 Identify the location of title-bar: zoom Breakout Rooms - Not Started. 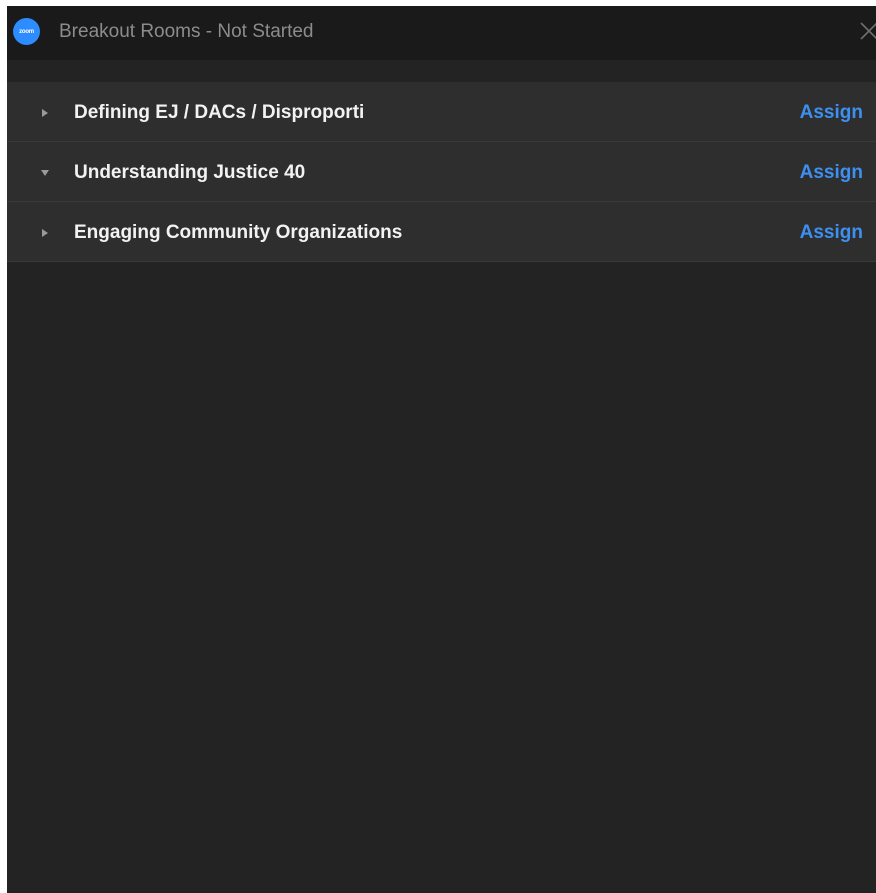
(441, 33).